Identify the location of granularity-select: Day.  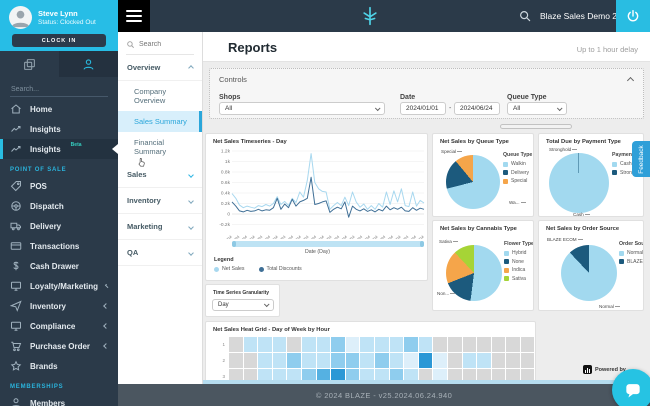
(243, 305).